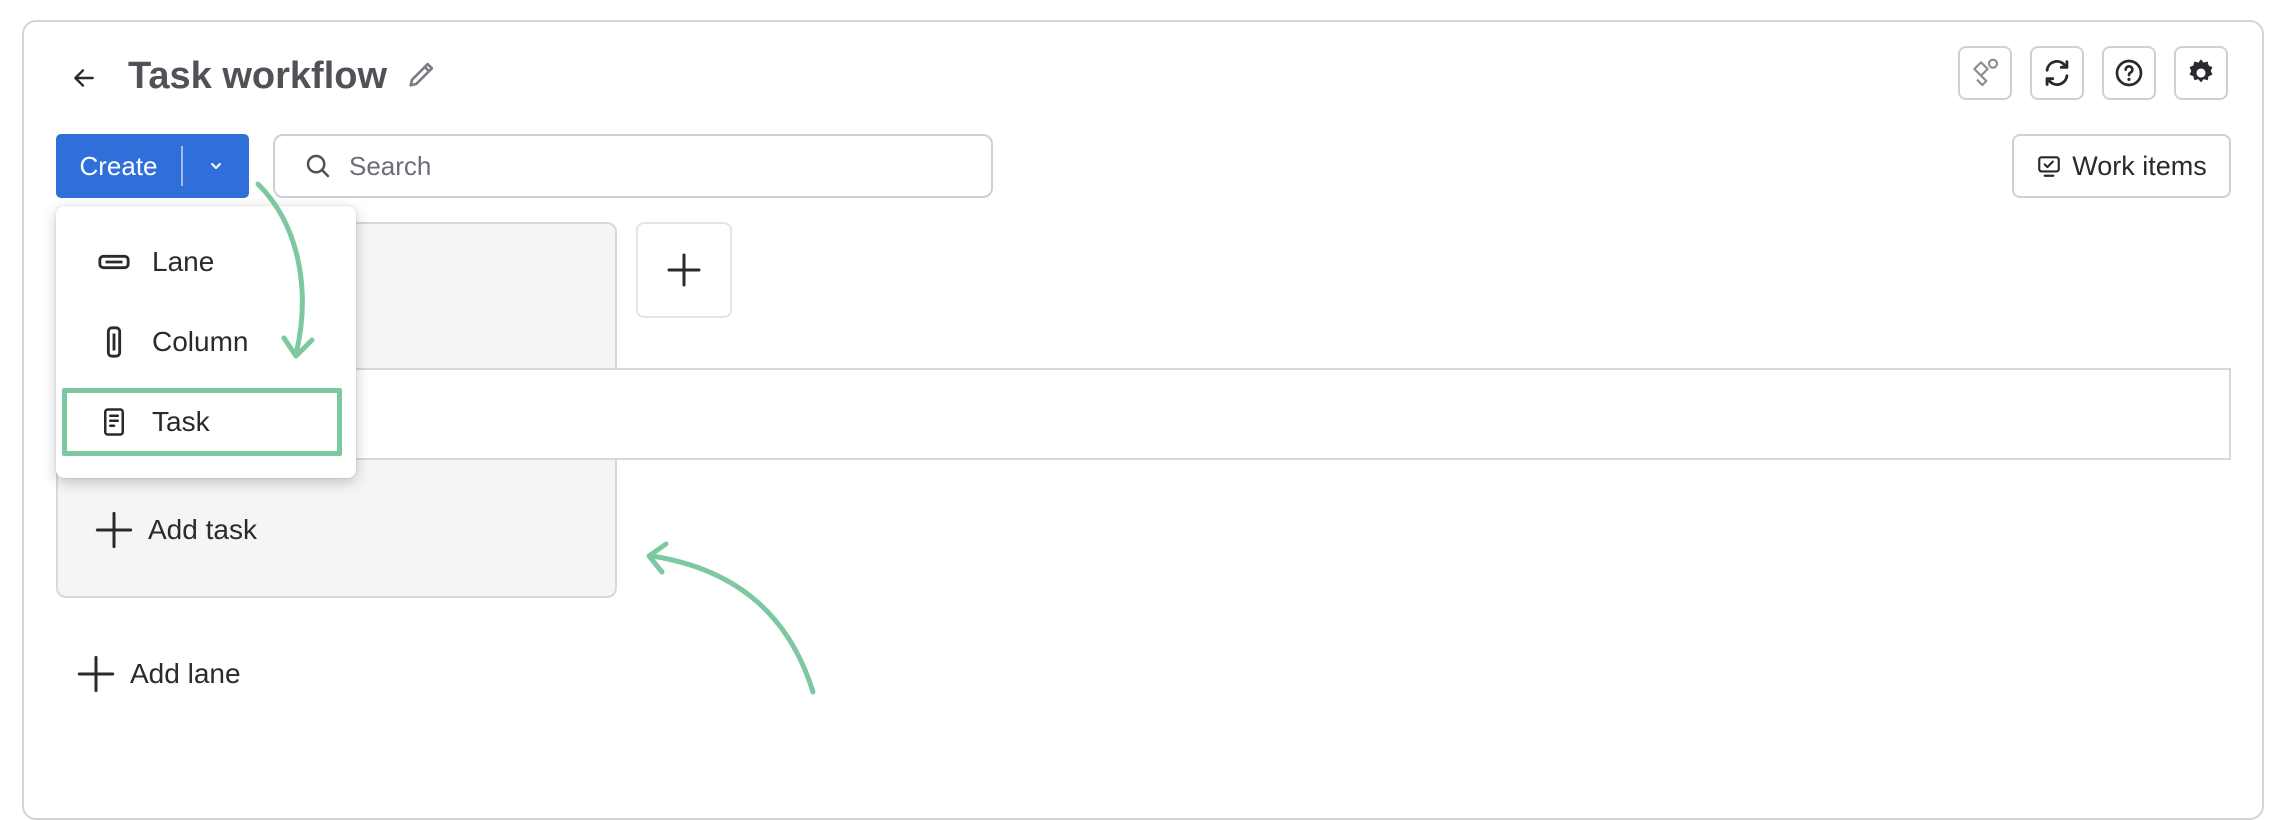 This screenshot has width=2280, height=820. Describe the element at coordinates (2049, 166) in the screenshot. I see `work-items-icon` at that location.